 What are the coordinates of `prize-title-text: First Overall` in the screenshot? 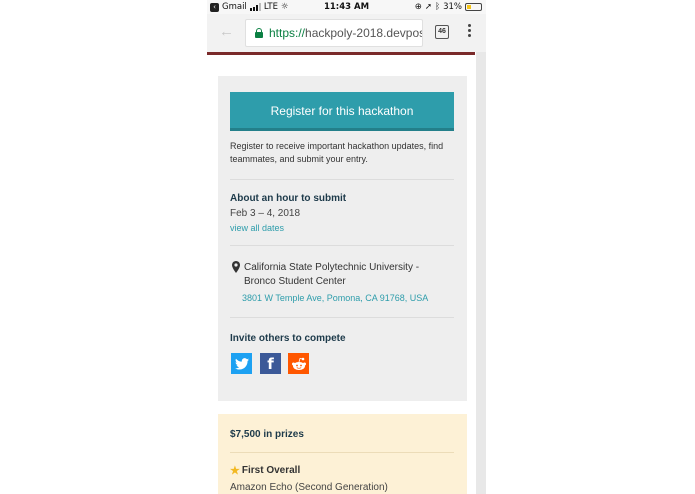 It's located at (271, 470).